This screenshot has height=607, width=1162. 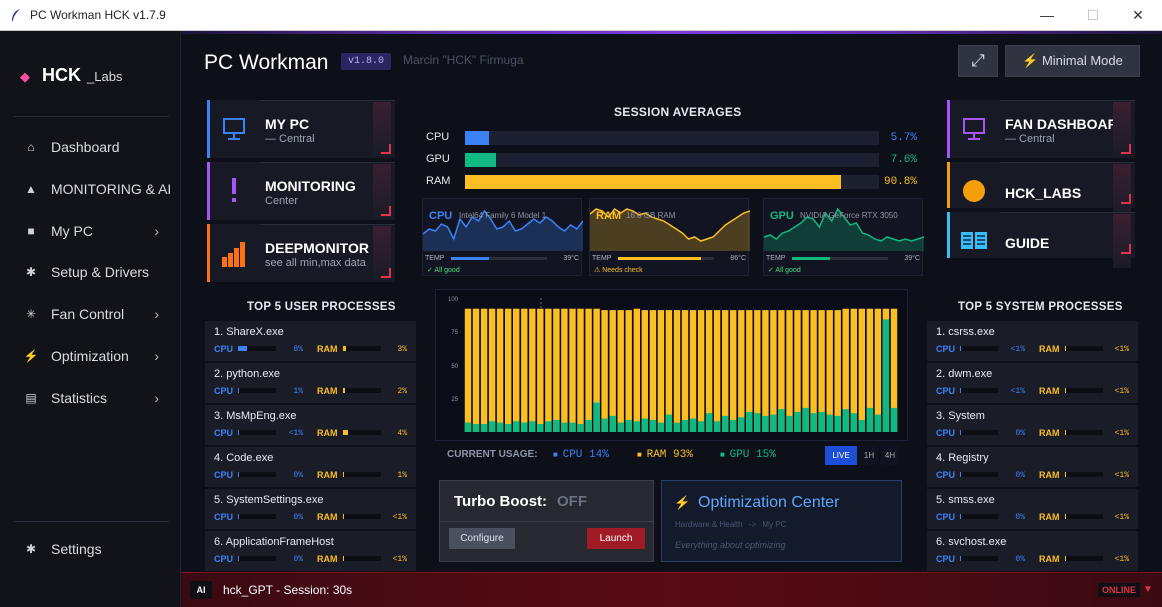 What do you see at coordinates (31, 272) in the screenshot?
I see `gear-icon: ✱` at bounding box center [31, 272].